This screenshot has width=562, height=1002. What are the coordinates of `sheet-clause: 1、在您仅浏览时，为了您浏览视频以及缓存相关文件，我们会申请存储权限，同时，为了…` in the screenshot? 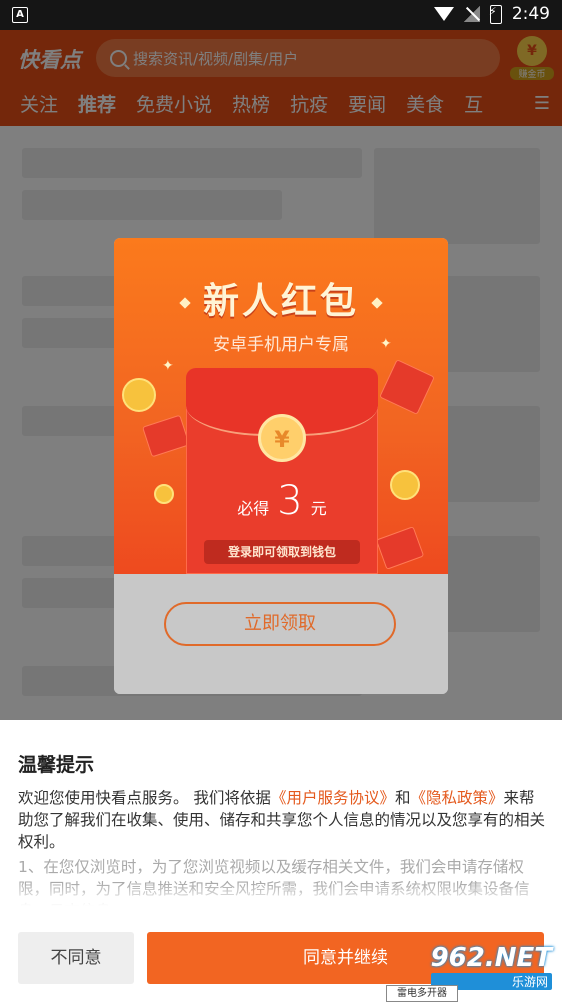 It's located at (274, 882).